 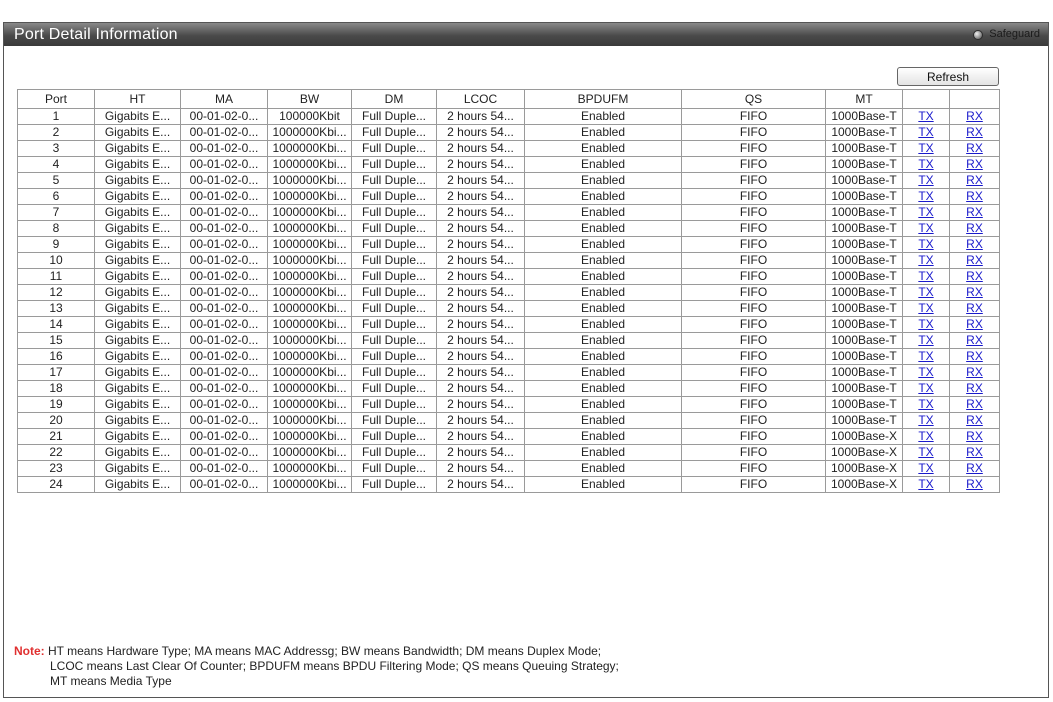 I want to click on refresh-button: Refresh, so click(x=948, y=76).